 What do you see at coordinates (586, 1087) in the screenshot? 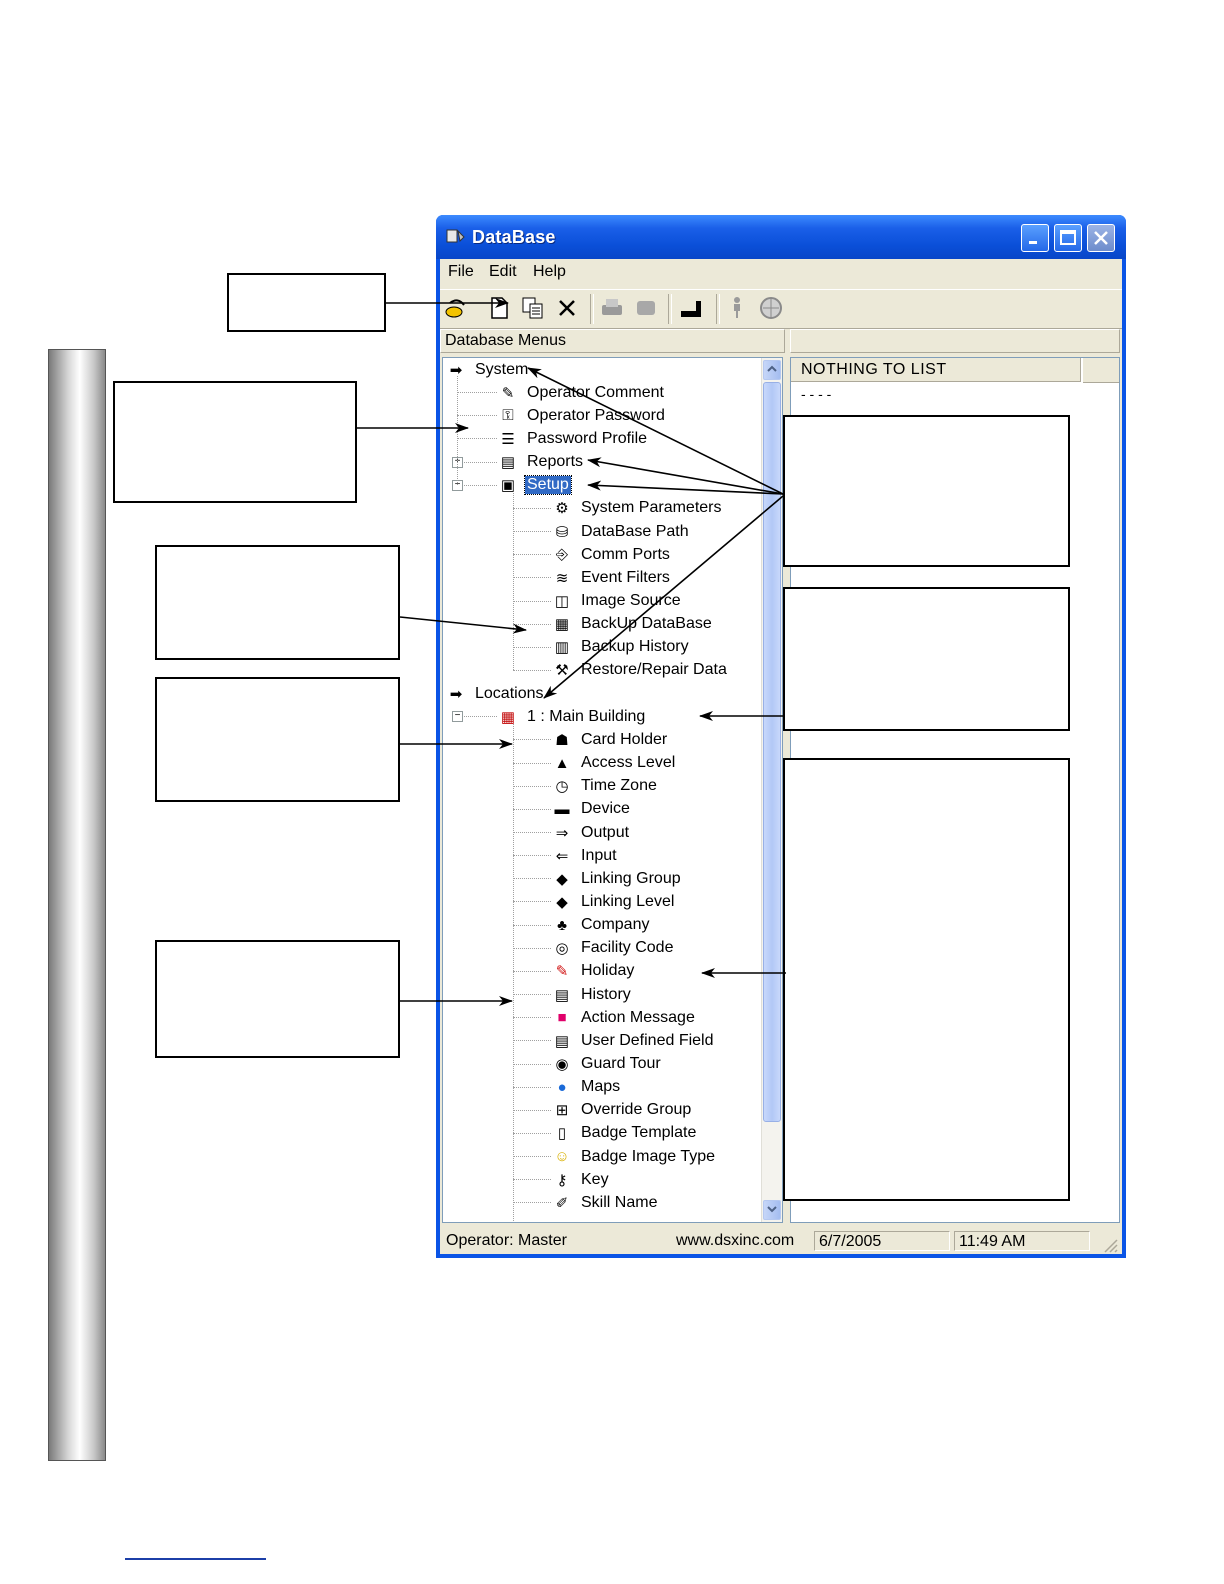
I see `tree-item-maps: ● Maps` at bounding box center [586, 1087].